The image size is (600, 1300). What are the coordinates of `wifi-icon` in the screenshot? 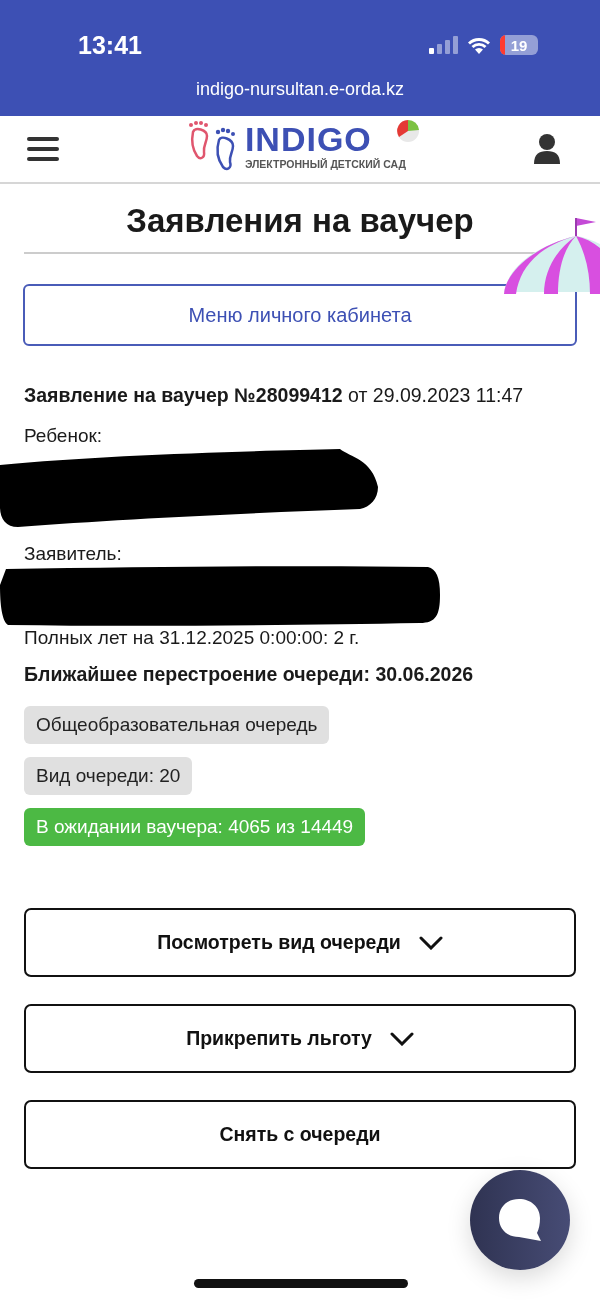 It's located at (479, 45).